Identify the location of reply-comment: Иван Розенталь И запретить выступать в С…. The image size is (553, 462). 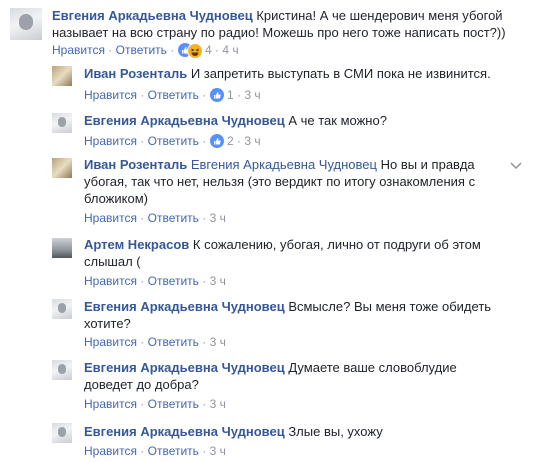
(276, 84).